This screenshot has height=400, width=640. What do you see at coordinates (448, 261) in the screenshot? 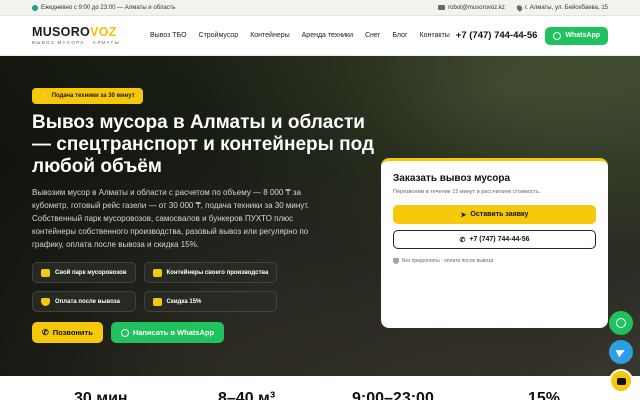
I see `order-card-note-text: Без предоплаты · оплата после вывоза` at bounding box center [448, 261].